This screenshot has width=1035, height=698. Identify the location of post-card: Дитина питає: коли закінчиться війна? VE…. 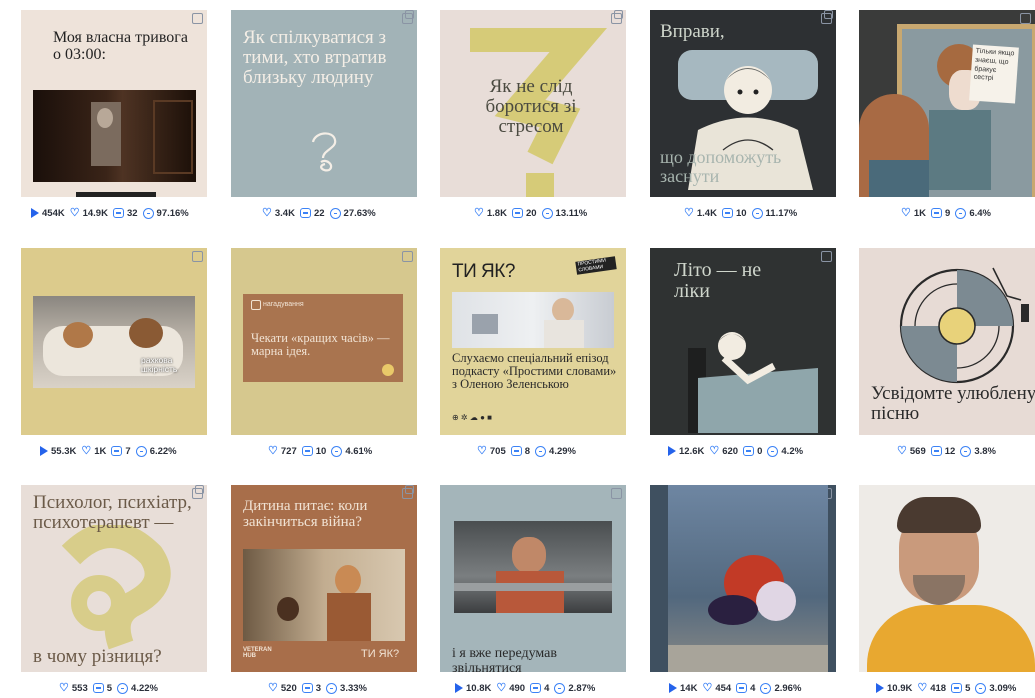
(324, 578).